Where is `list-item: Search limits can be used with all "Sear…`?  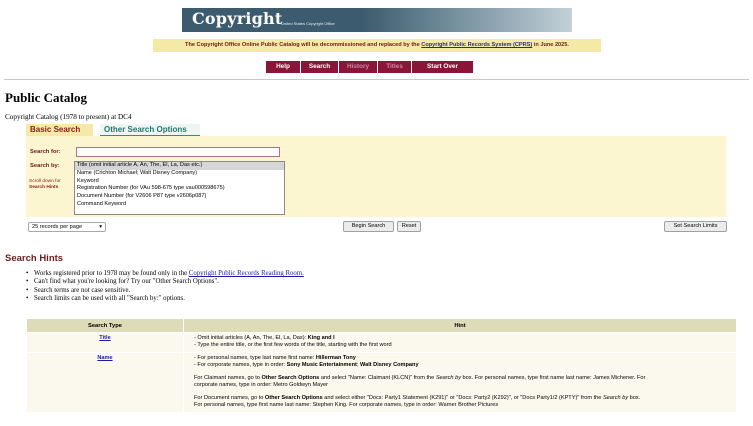 list-item: Search limits can be used with all "Sear… is located at coordinates (165, 299).